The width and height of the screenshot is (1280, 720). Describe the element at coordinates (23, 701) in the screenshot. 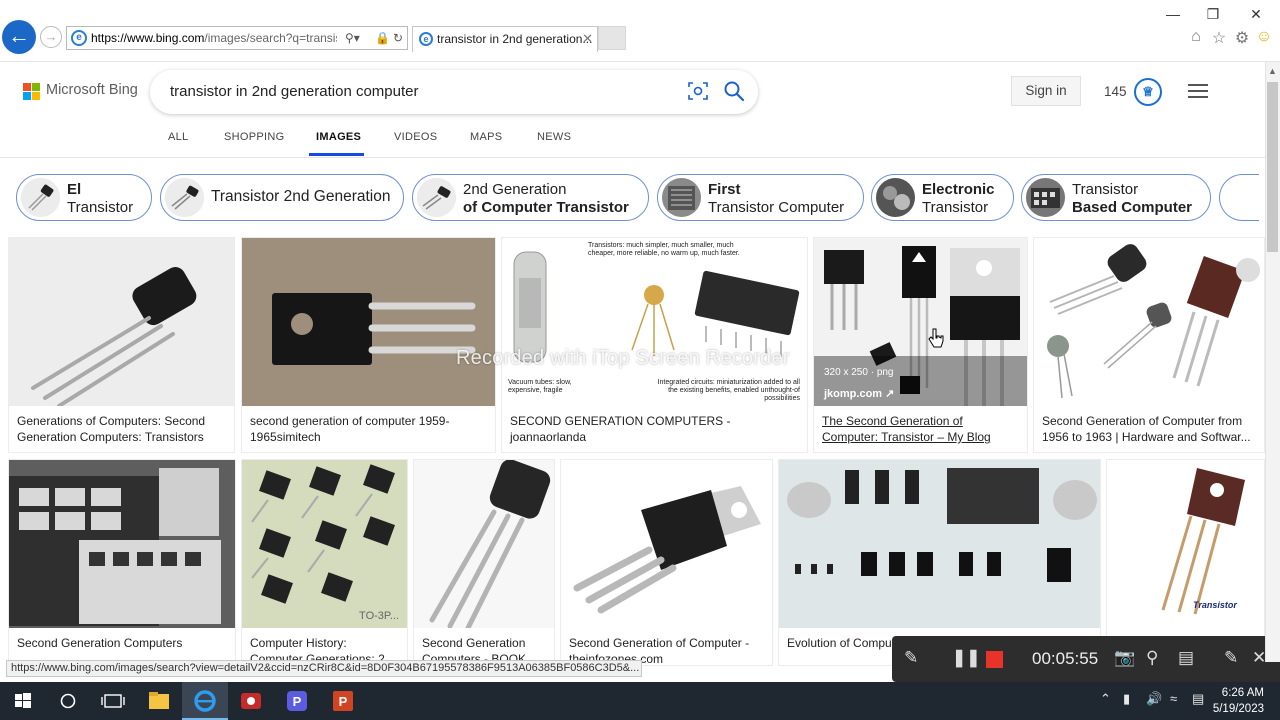

I see `start-button` at that location.